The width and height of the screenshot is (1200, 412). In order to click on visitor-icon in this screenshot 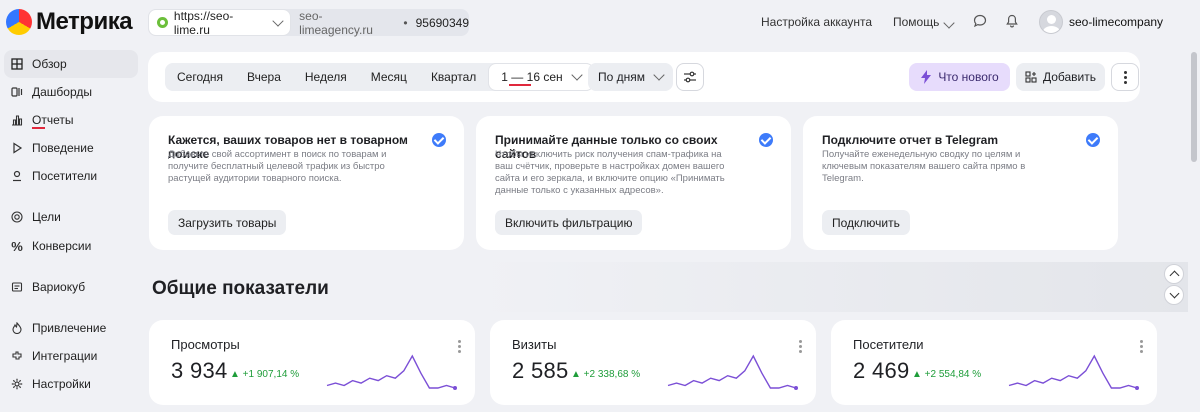, I will do `click(17, 176)`.